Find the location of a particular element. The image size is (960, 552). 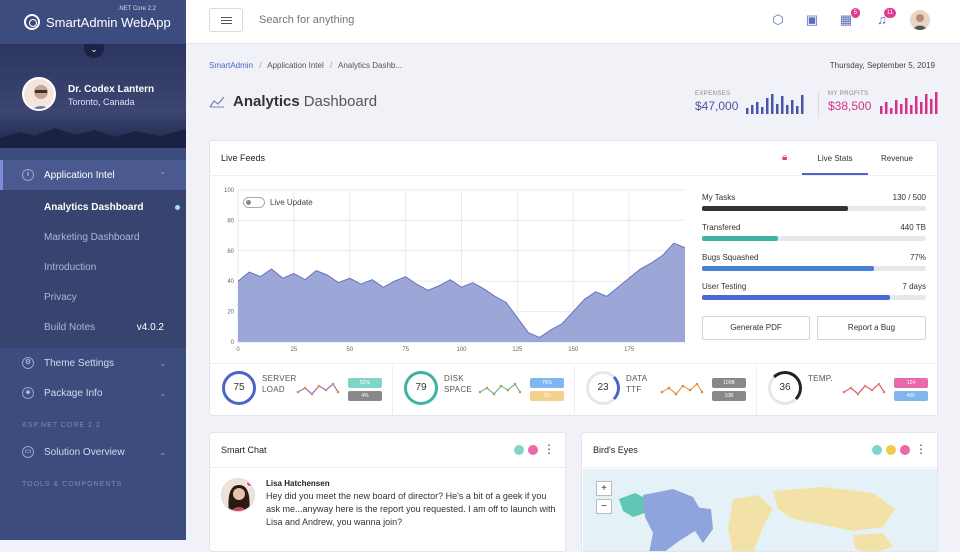

report-bug-button: Report a Bug is located at coordinates (871, 328).